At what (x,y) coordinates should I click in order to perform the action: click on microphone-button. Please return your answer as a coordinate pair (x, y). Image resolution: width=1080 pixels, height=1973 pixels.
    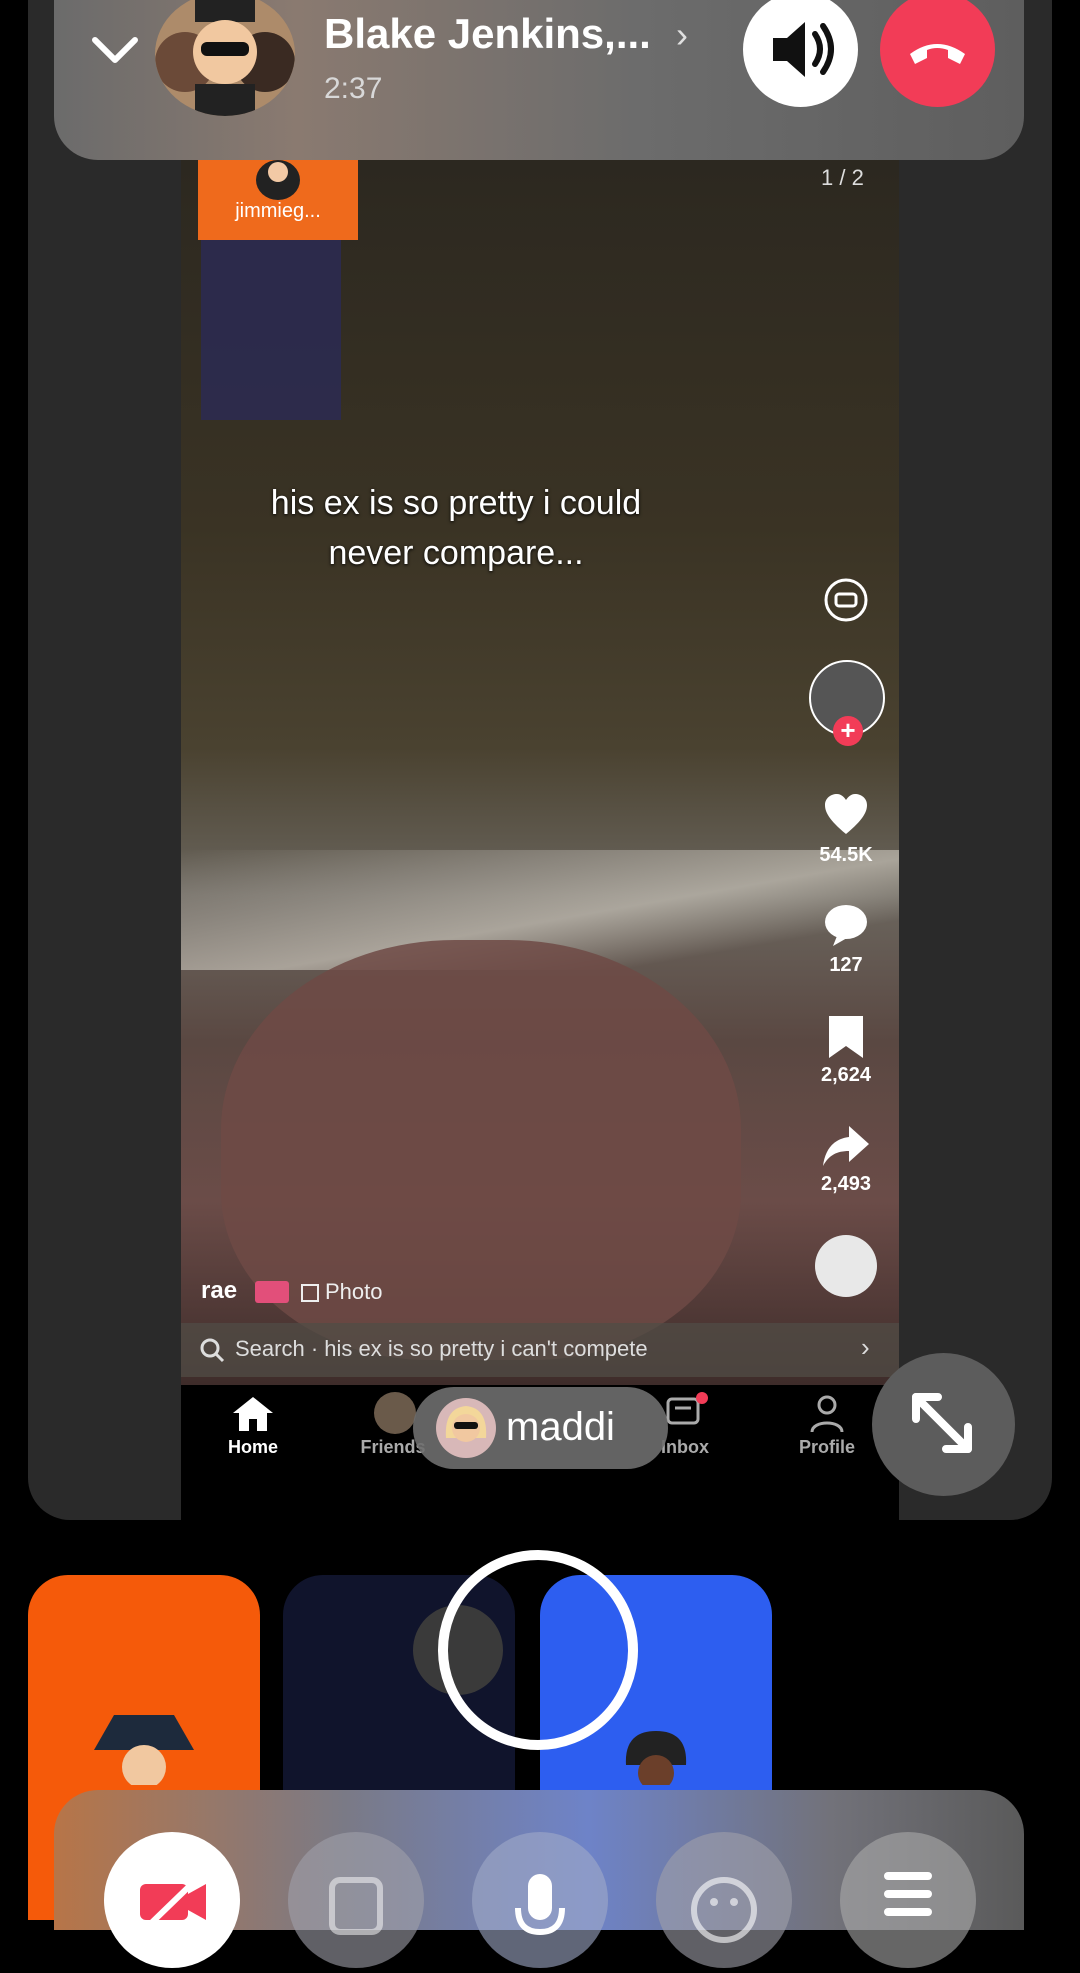
    Looking at the image, I should click on (540, 1900).